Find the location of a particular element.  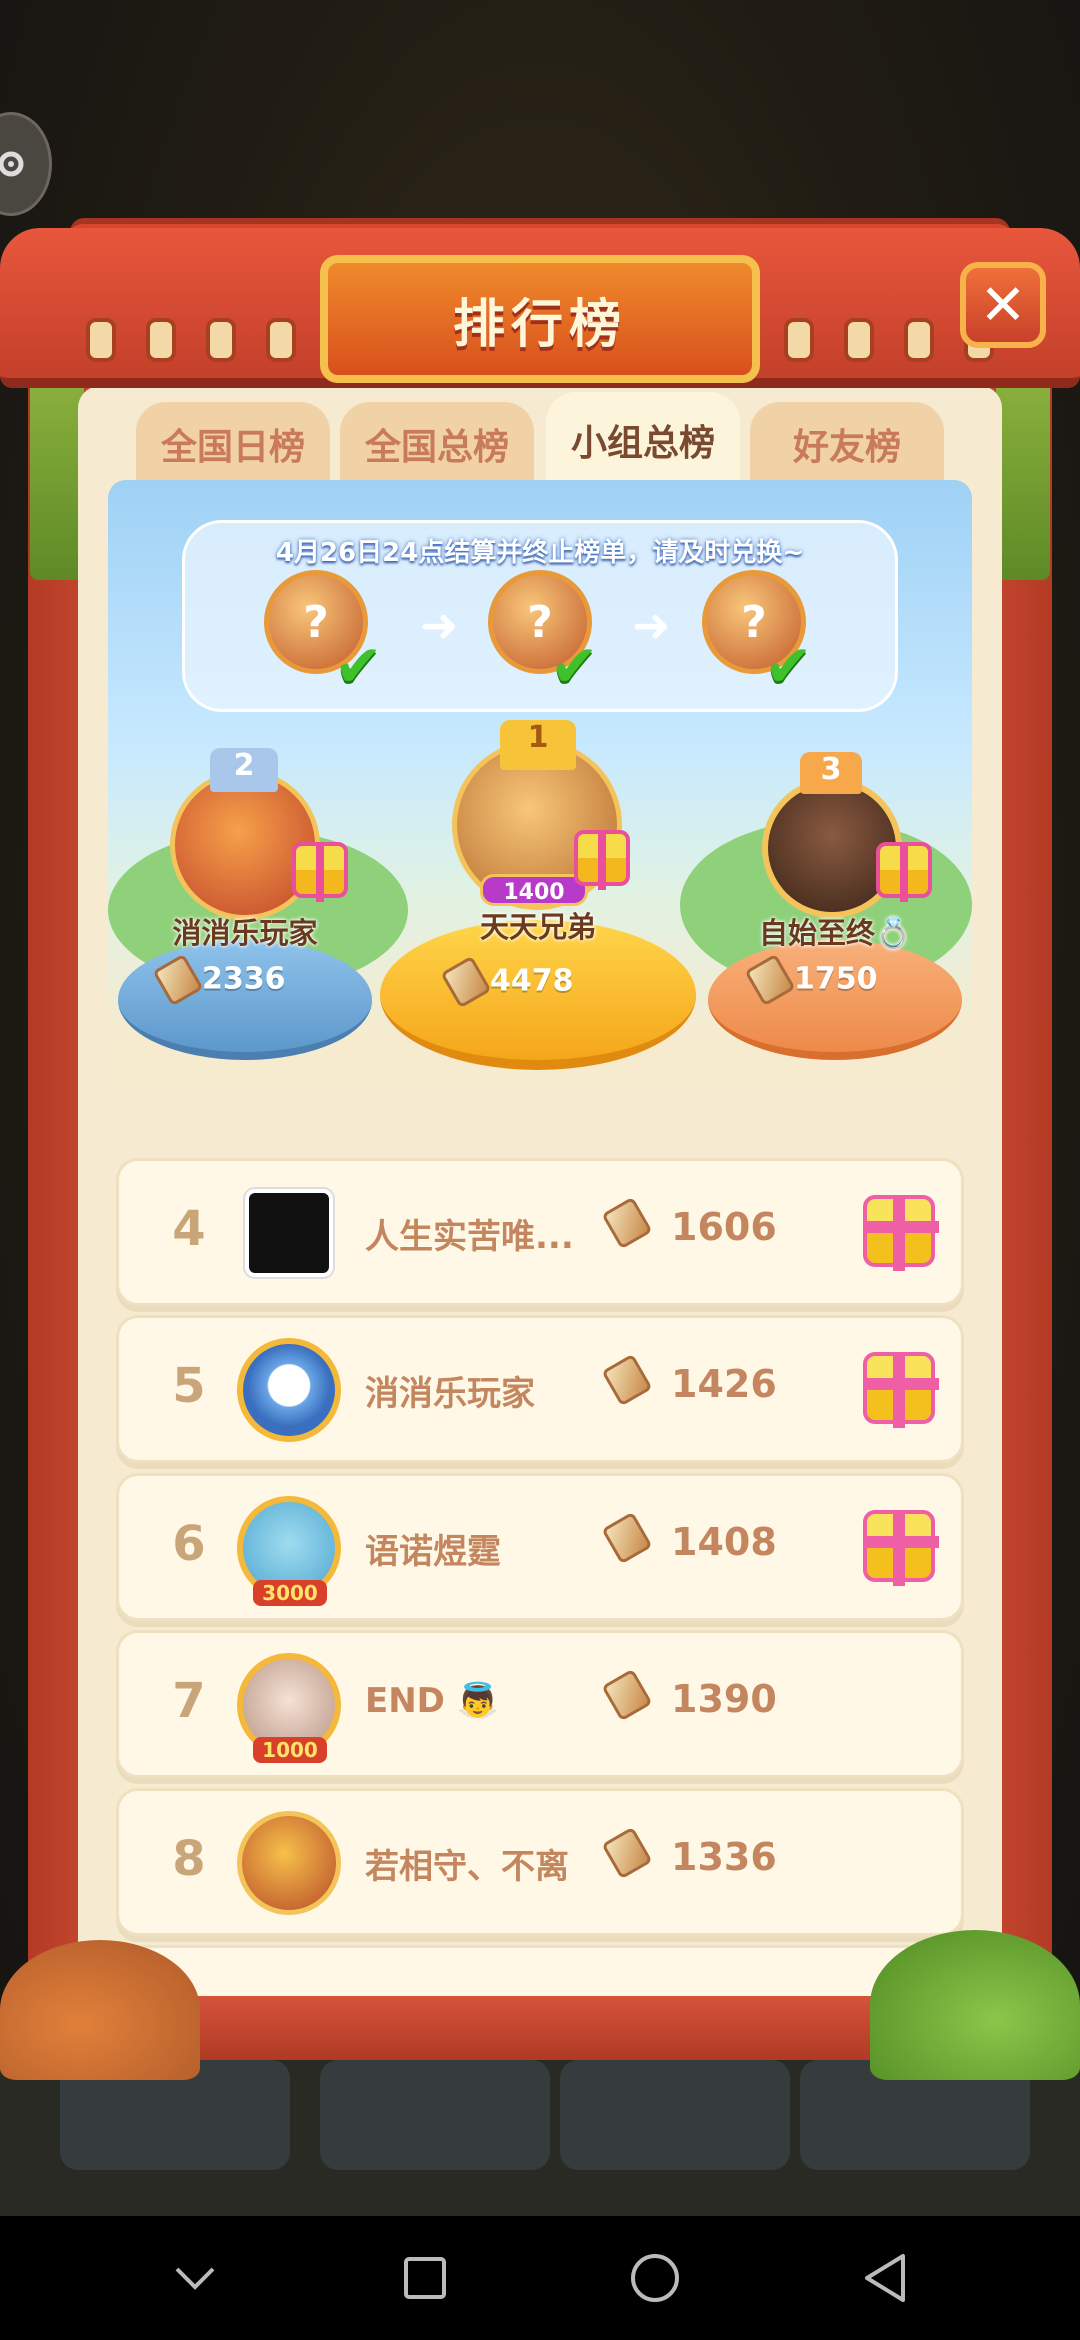

title-plate: 排行榜 is located at coordinates (540, 319).